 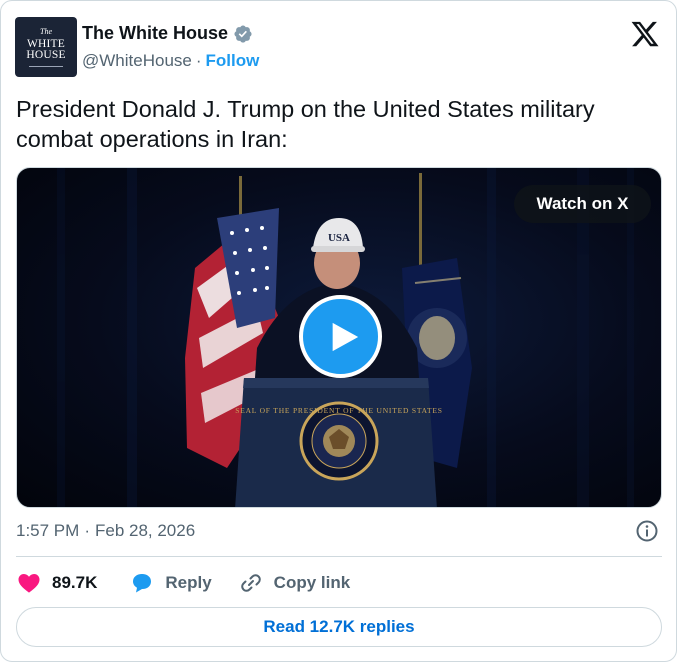 I want to click on cap-text: USA, so click(x=339, y=238).